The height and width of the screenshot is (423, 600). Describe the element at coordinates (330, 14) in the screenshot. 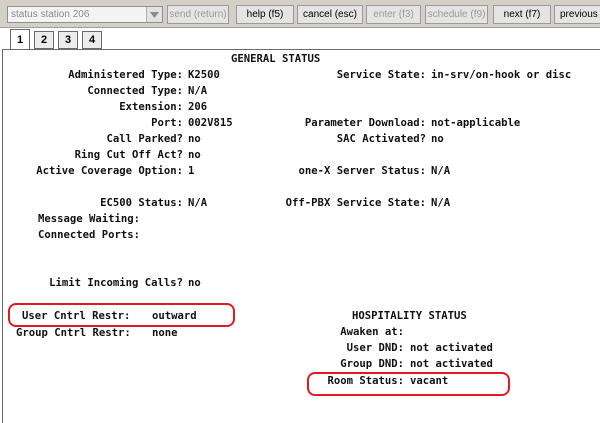

I see `cancel-button: cancel (esc)` at that location.